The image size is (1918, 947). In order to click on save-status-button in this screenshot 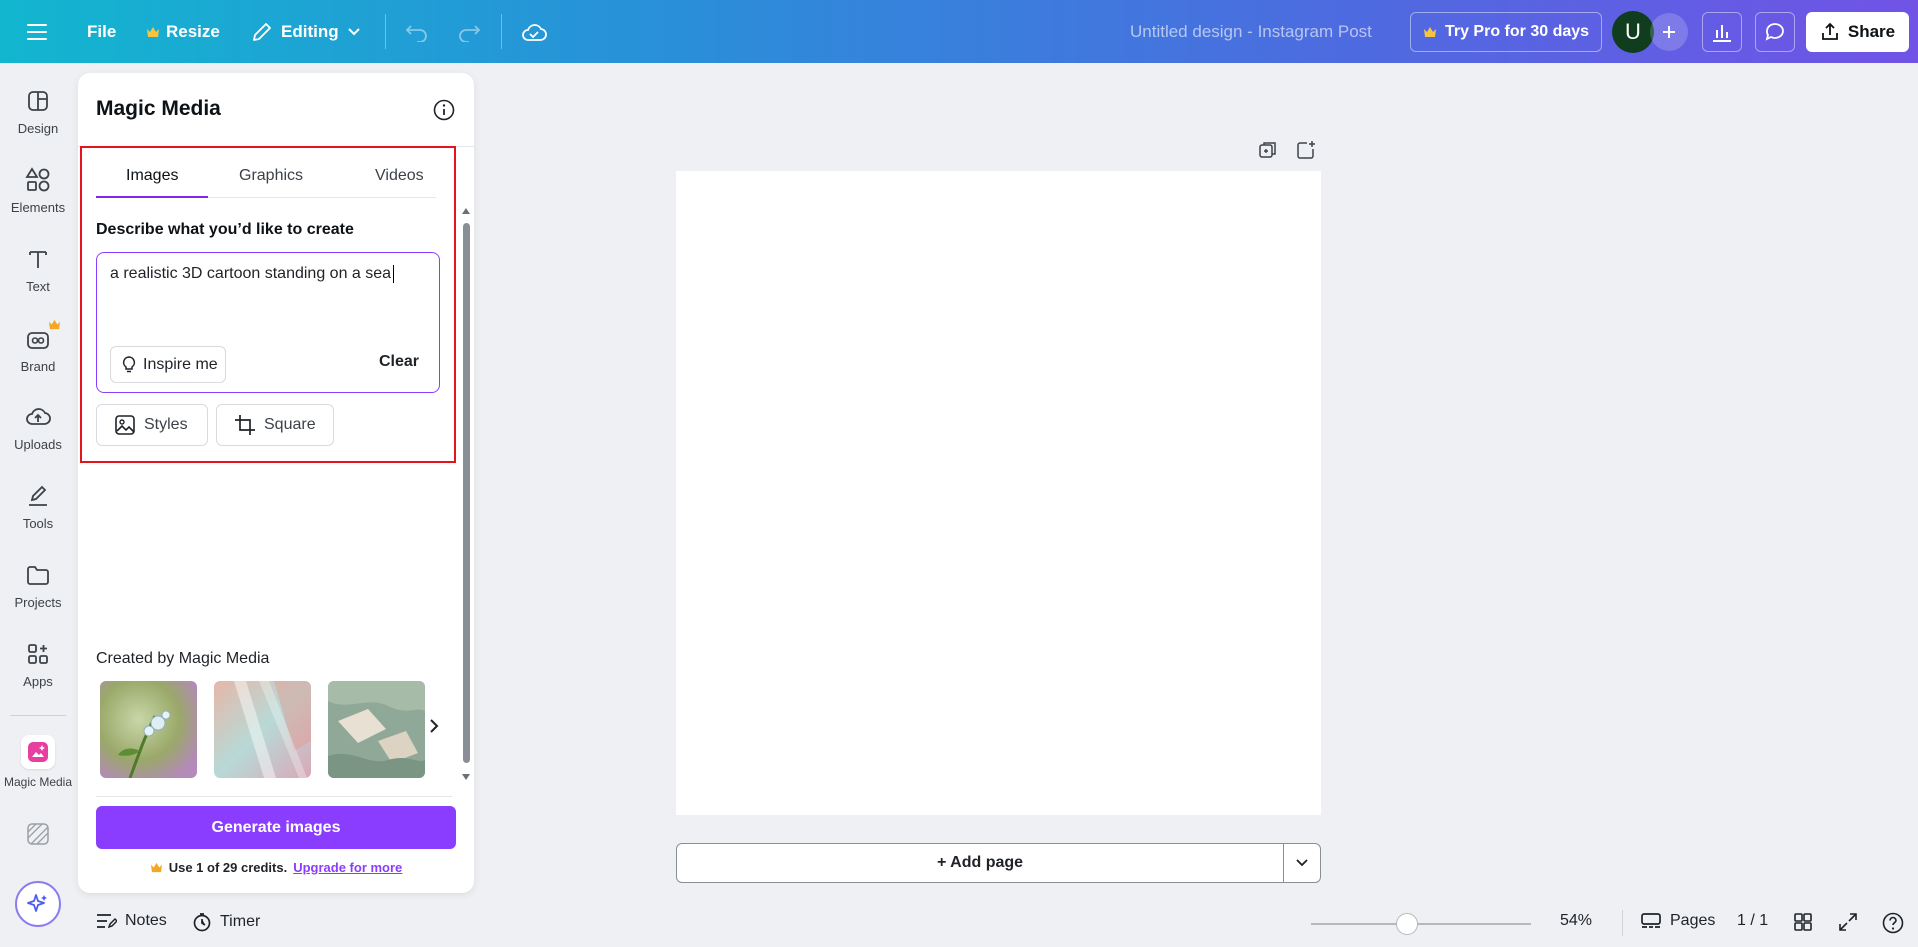, I will do `click(534, 31)`.